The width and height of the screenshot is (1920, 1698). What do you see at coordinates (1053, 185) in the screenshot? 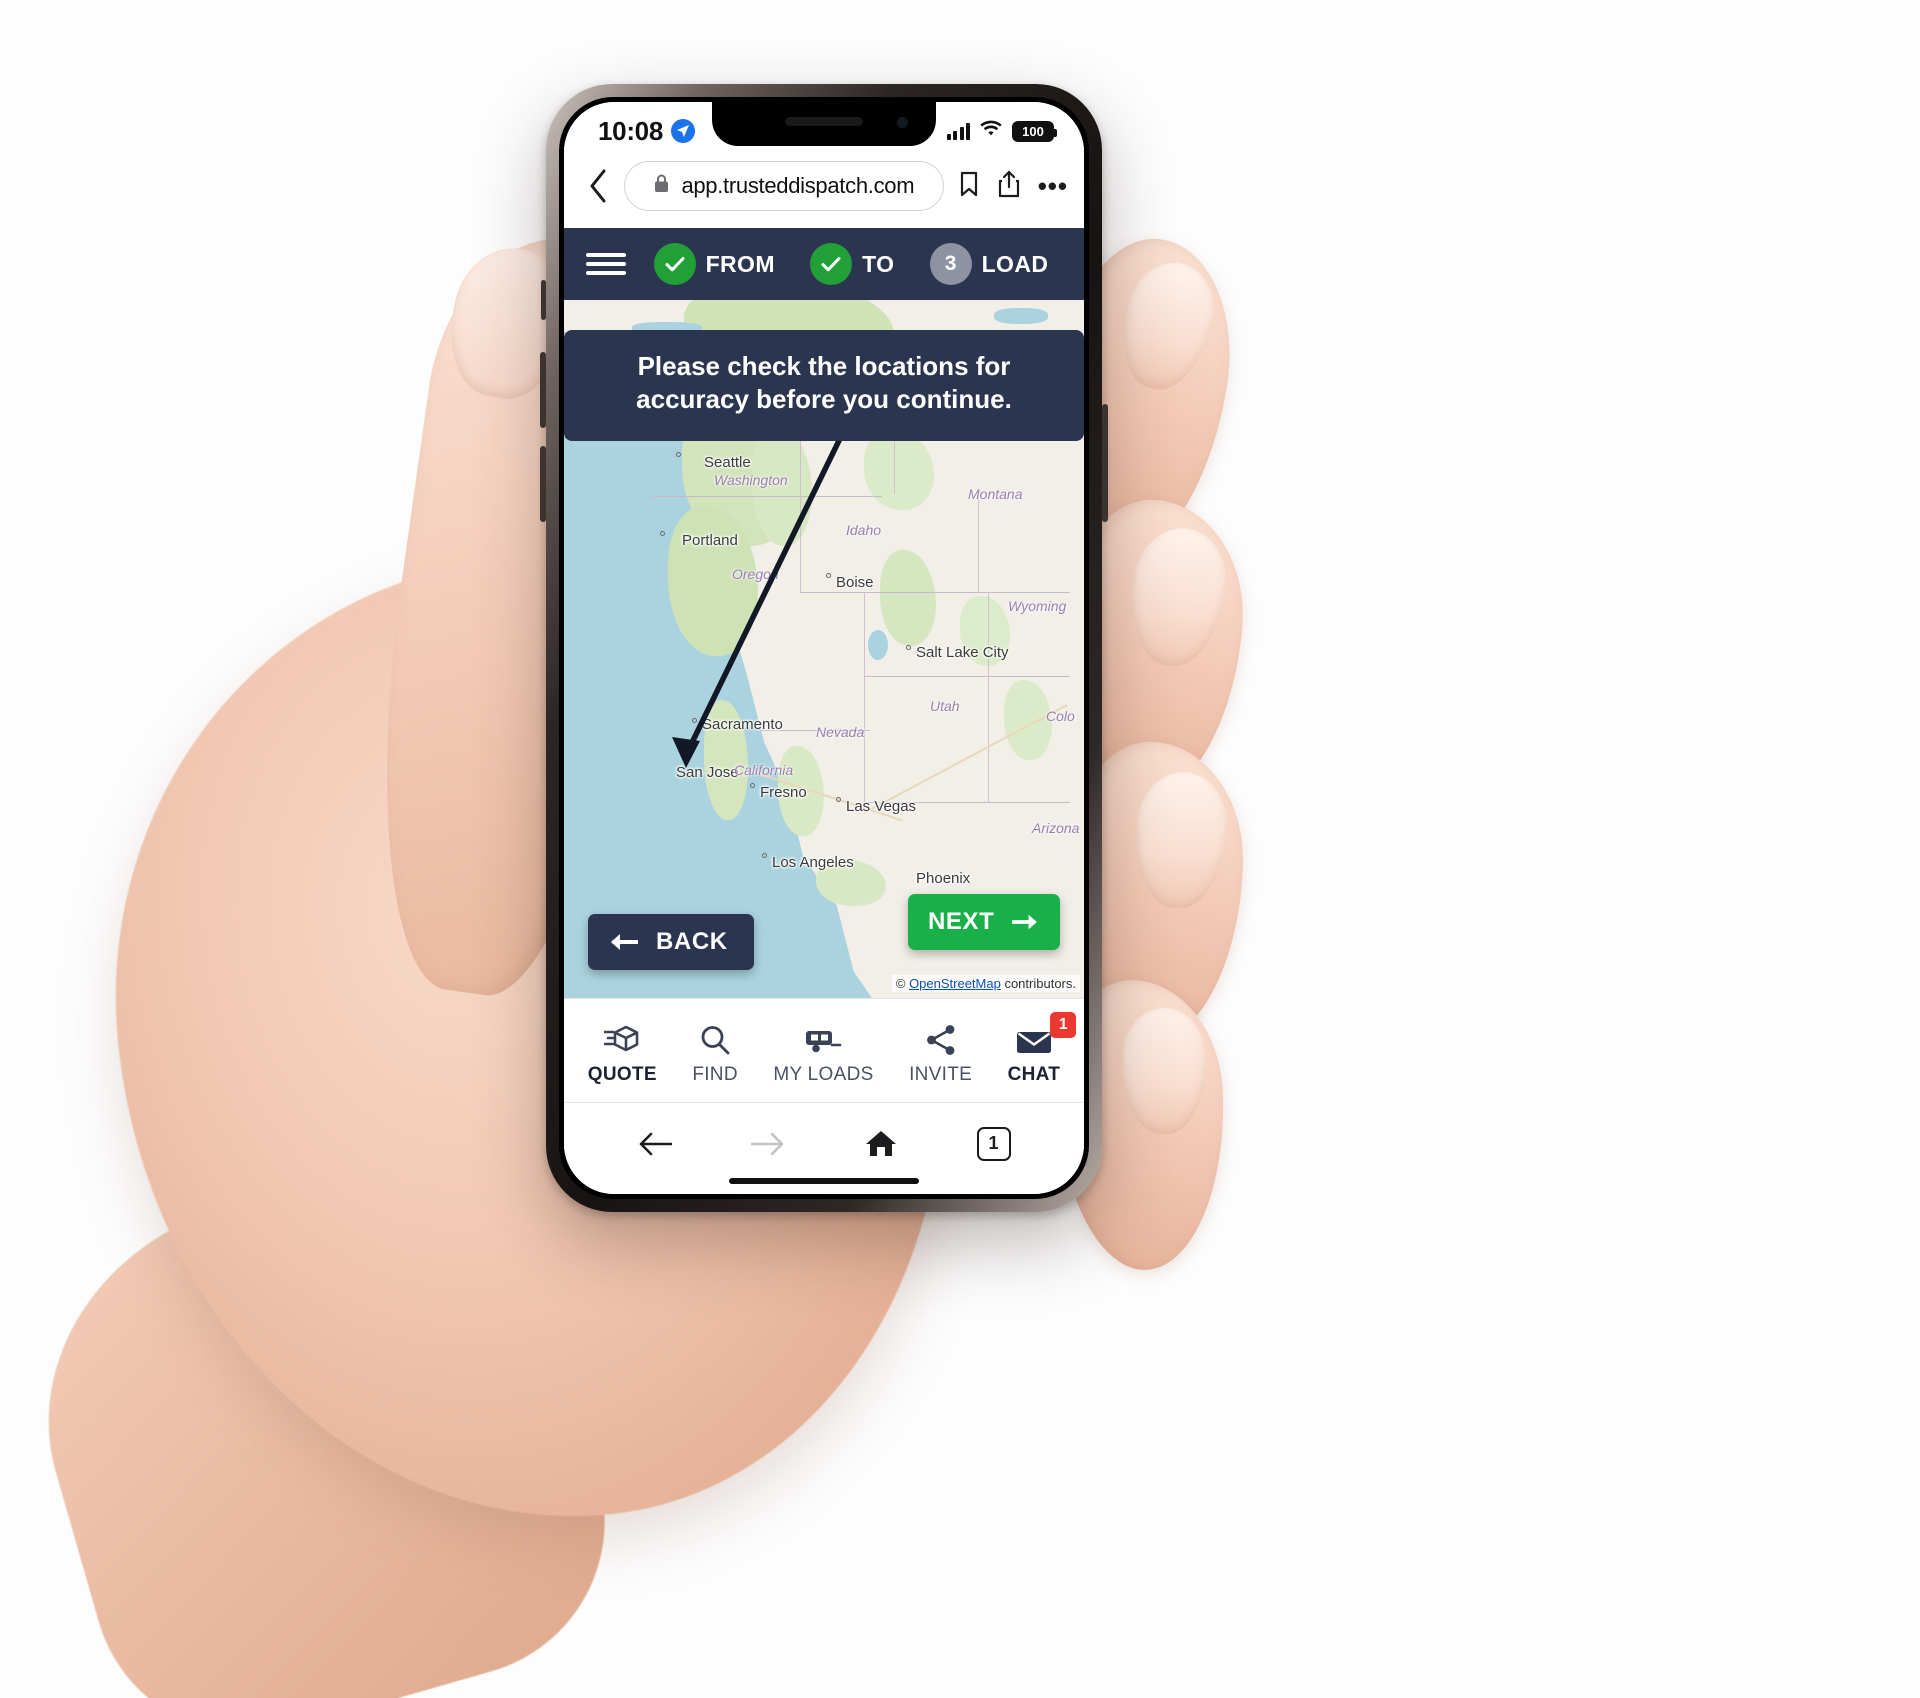
I see `more-dots-icon: •••` at bounding box center [1053, 185].